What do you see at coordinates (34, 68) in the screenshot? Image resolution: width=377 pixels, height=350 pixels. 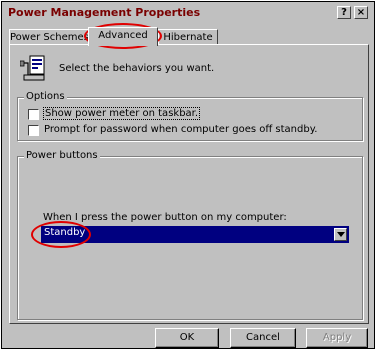 I see `power-settings-icon` at bounding box center [34, 68].